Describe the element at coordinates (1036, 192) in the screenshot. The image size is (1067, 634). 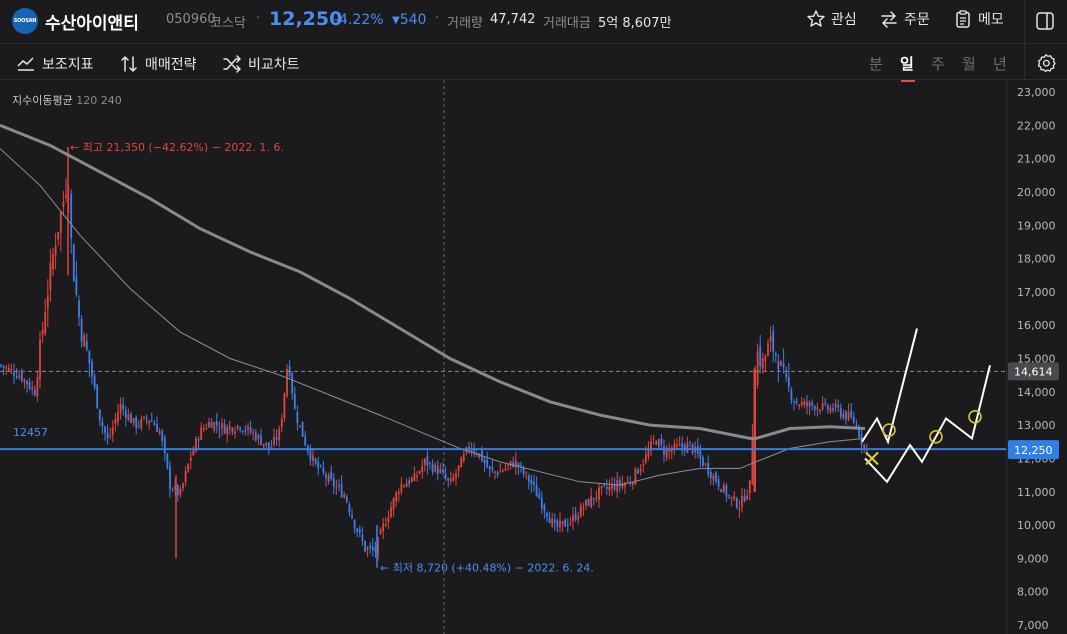
I see `y-tick-label: 20,000` at that location.